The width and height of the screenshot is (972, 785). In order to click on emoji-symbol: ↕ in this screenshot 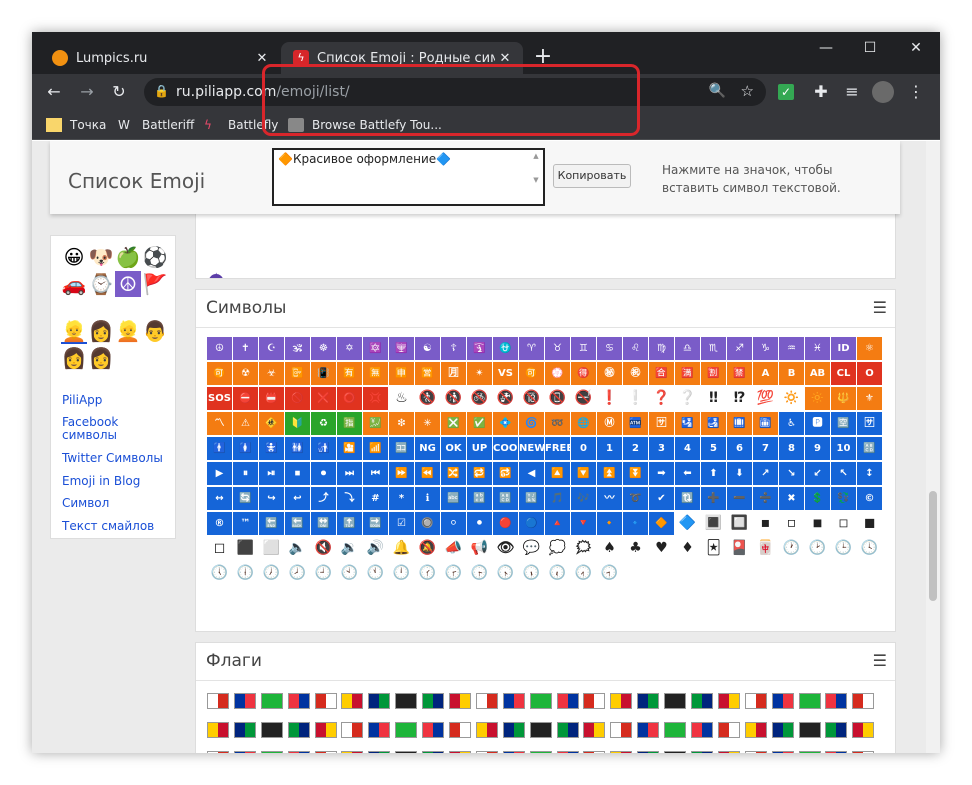, I will do `click(869, 473)`.